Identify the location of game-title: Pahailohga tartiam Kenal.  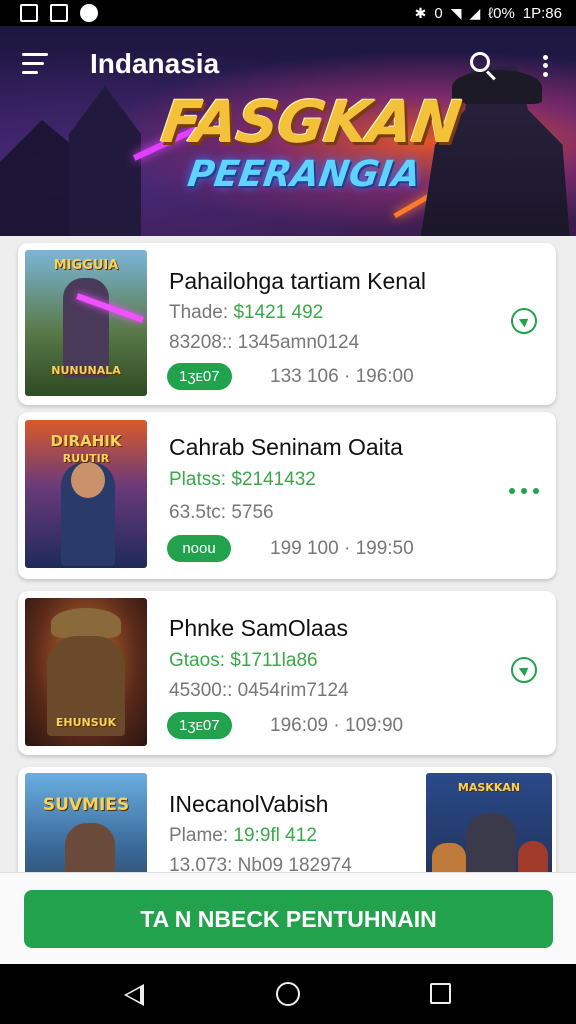
(297, 281).